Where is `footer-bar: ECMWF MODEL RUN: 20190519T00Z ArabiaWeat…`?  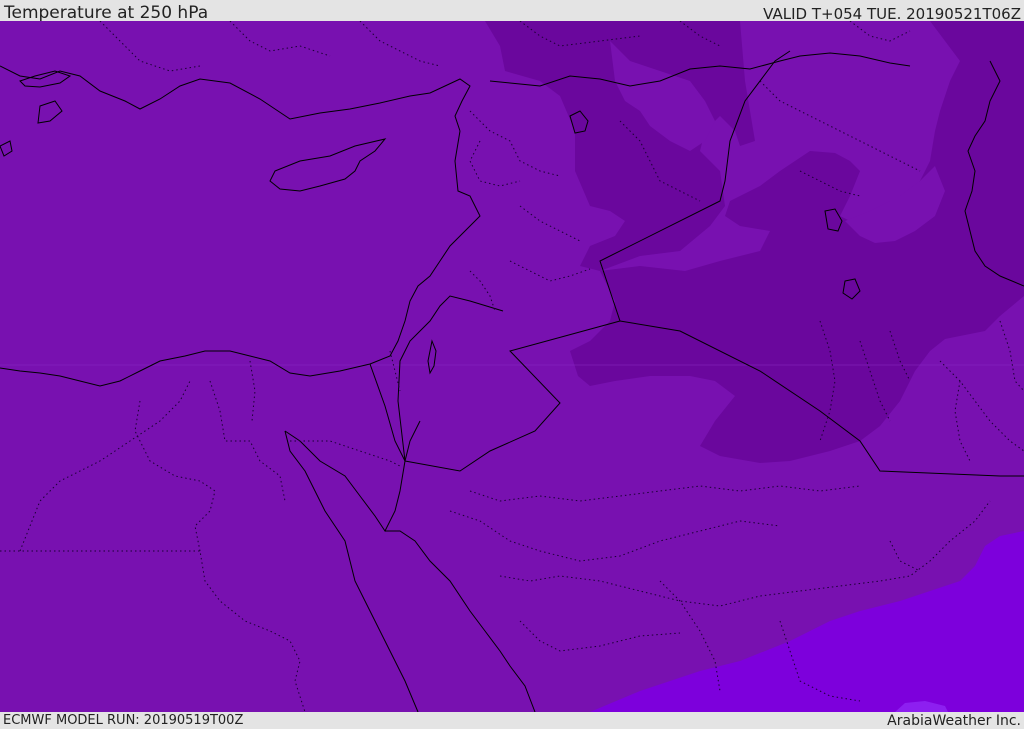 footer-bar: ECMWF MODEL RUN: 20190519T00Z ArabiaWeat… is located at coordinates (512, 720).